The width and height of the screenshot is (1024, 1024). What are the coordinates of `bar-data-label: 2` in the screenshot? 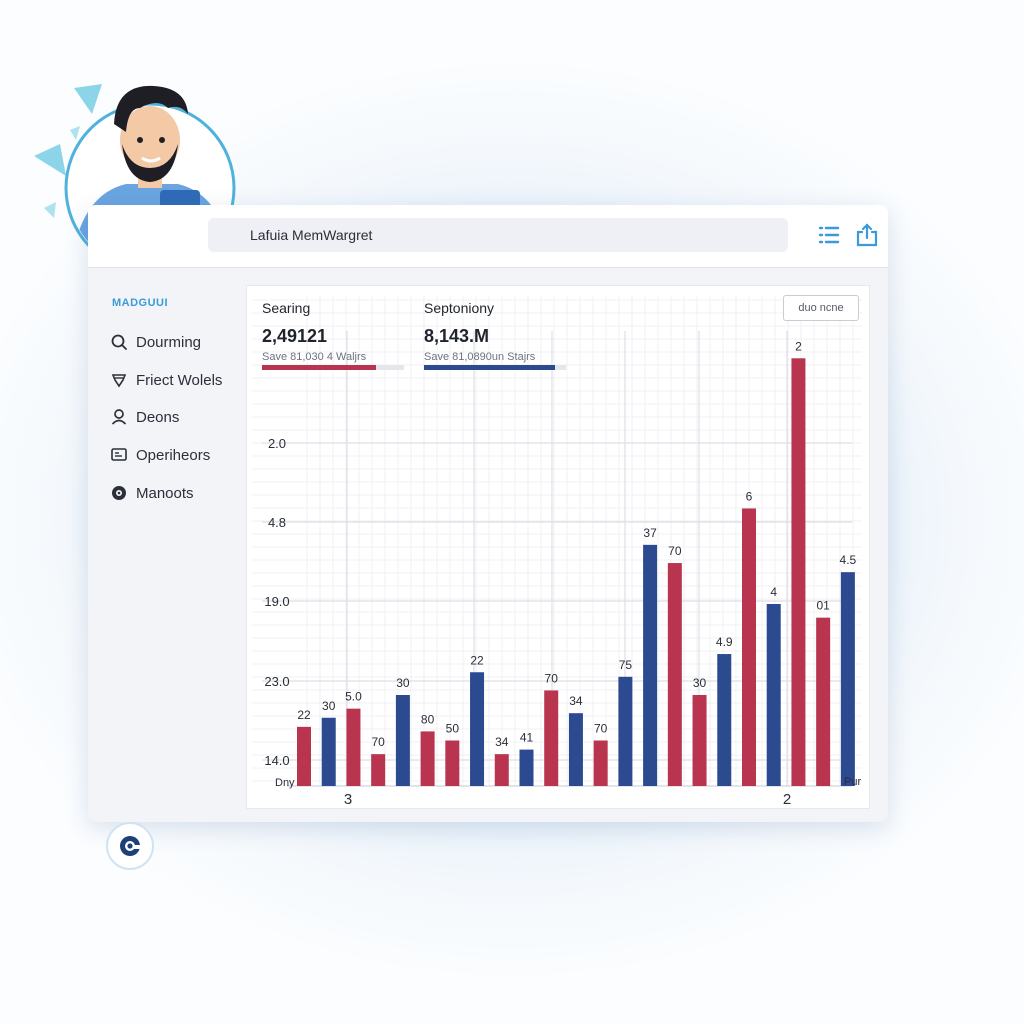 It's located at (798, 346).